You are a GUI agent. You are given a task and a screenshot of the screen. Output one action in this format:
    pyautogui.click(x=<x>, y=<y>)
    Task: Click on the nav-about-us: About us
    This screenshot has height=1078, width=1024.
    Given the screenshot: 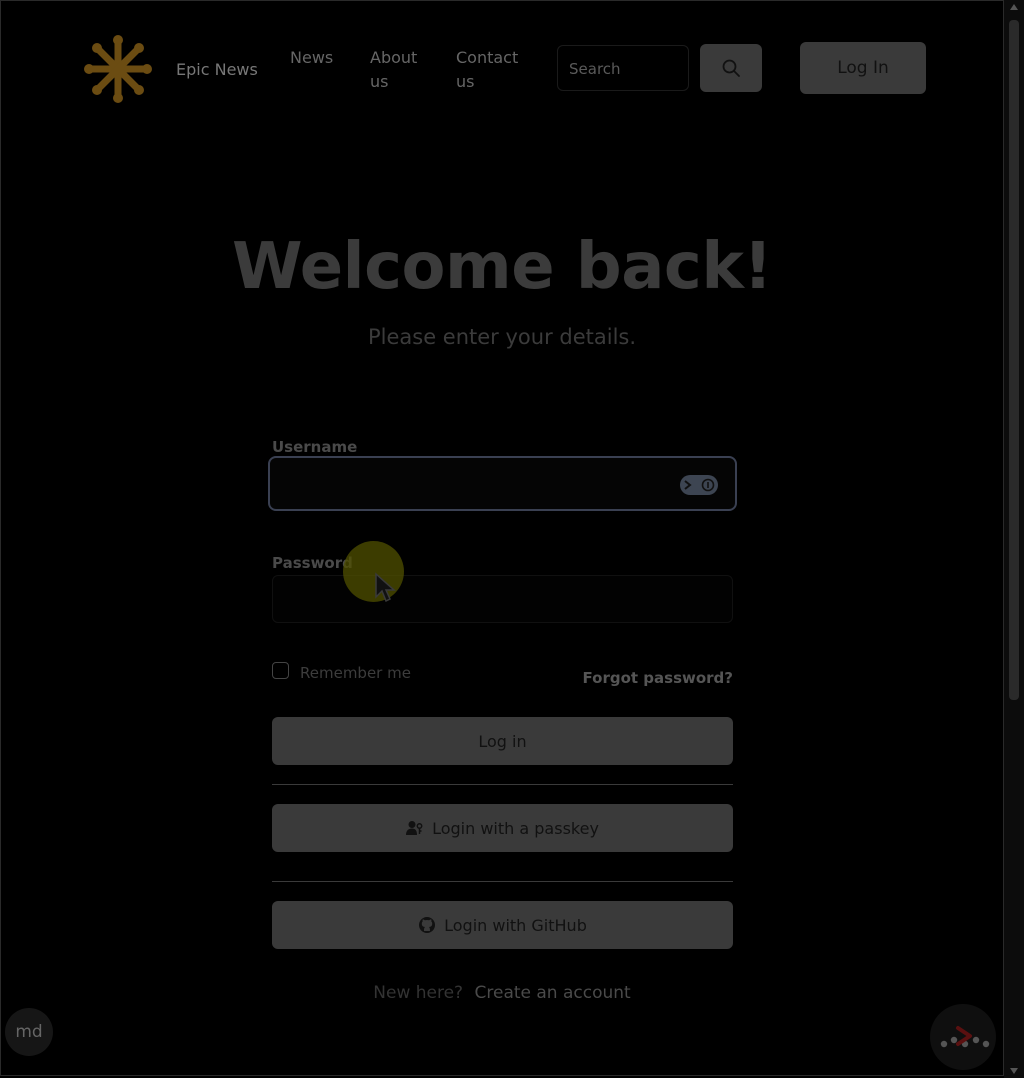 What is the action you would take?
    pyautogui.click(x=397, y=70)
    